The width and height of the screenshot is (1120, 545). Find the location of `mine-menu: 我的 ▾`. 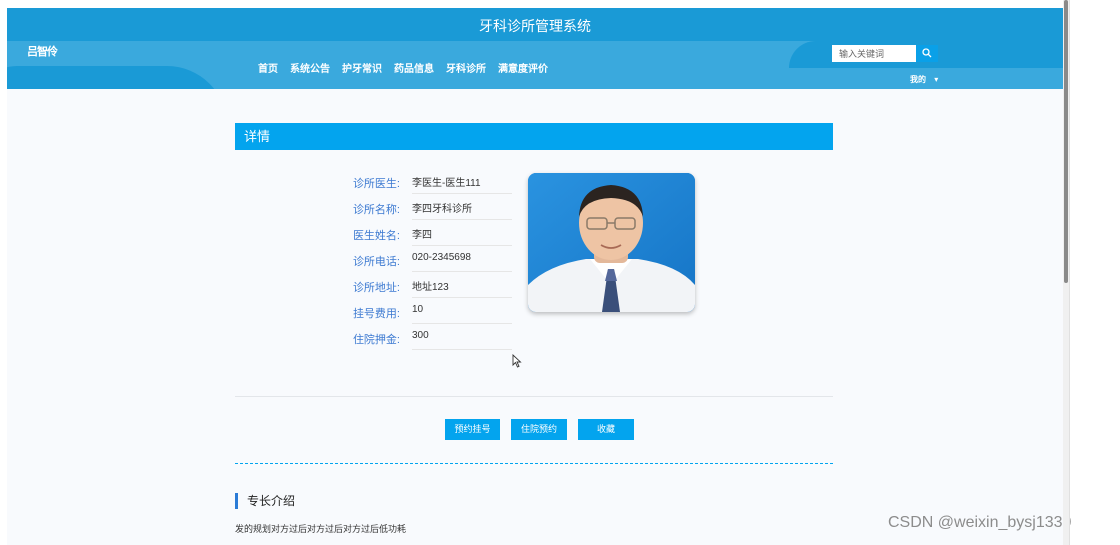

mine-menu: 我的 ▾ is located at coordinates (924, 79).